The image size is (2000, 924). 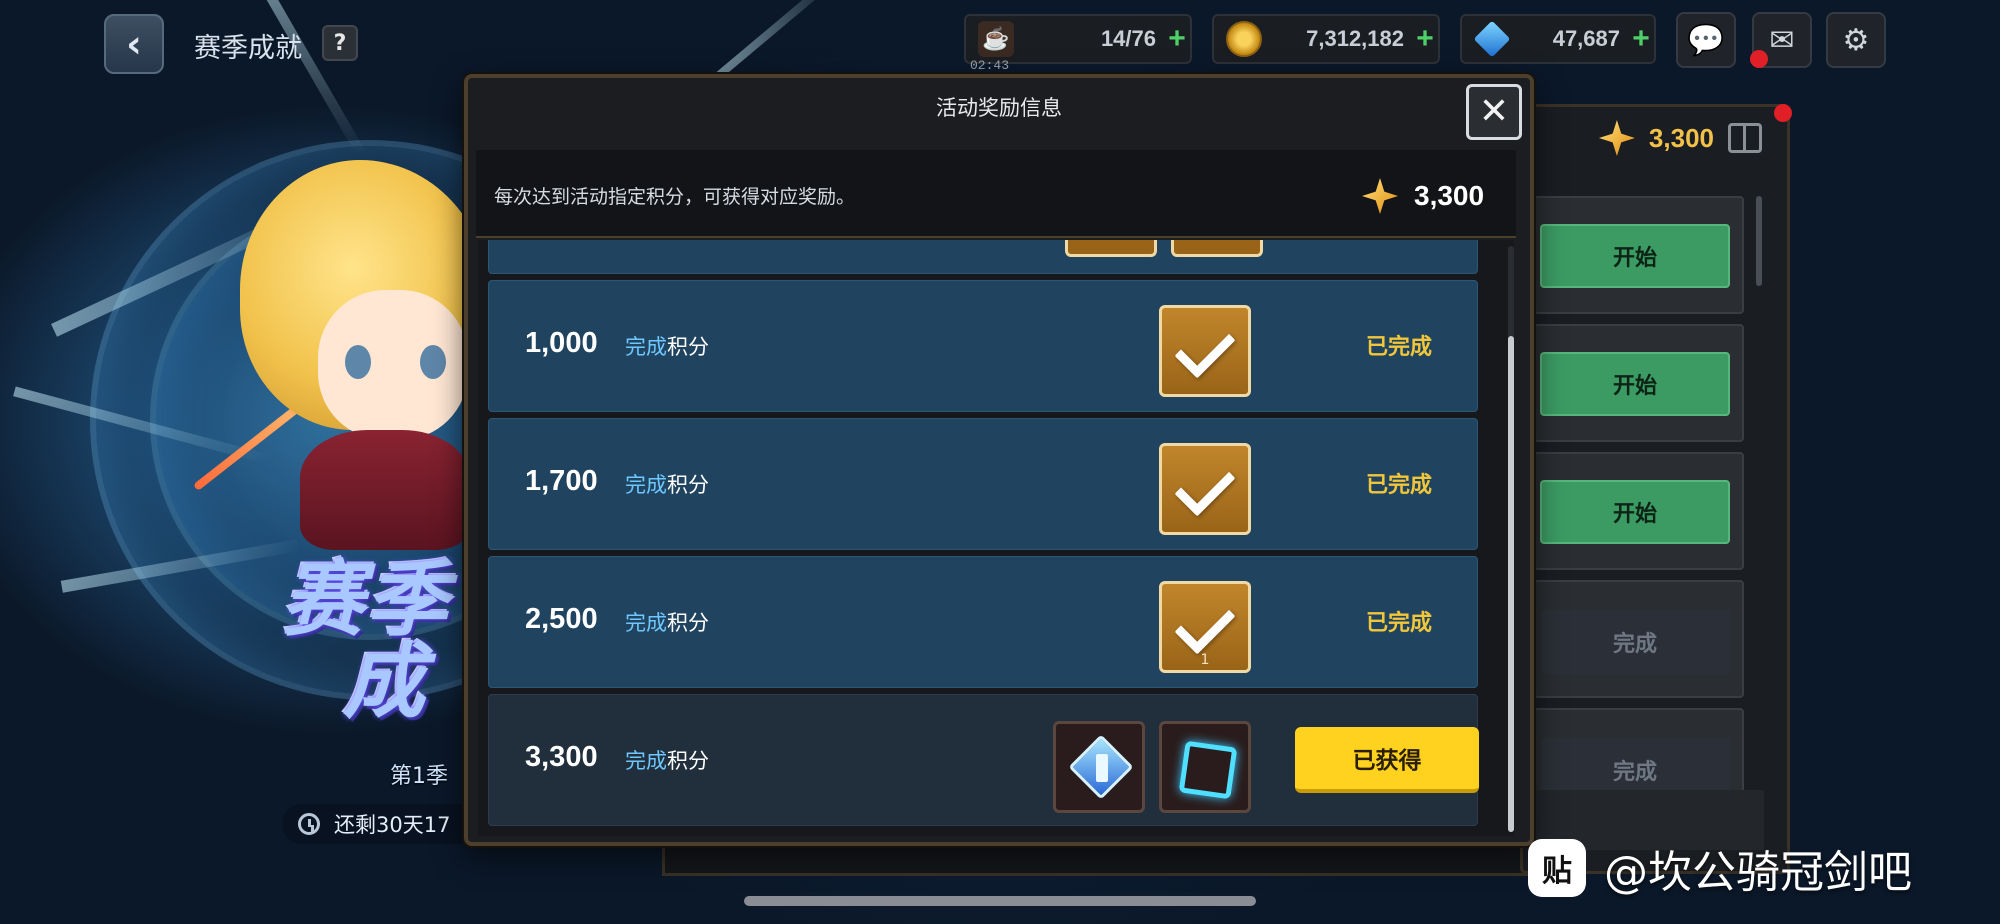 I want to click on hero-body, so click(x=385, y=490).